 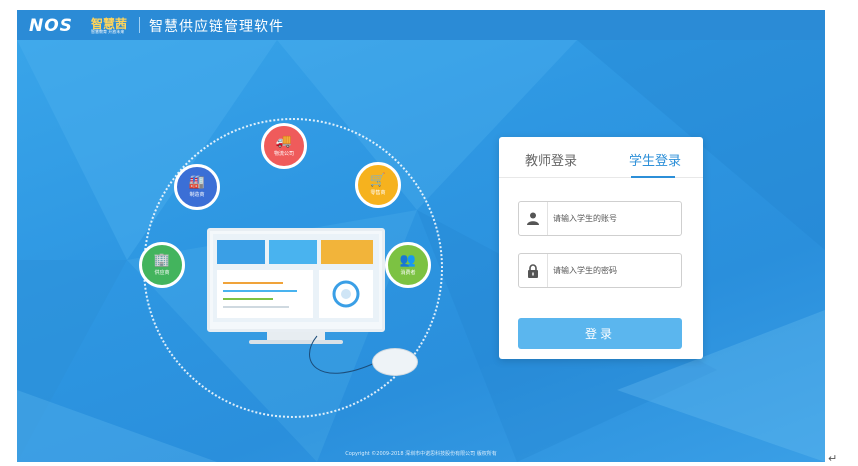 I want to click on return-symbol: ↵, so click(x=833, y=458).